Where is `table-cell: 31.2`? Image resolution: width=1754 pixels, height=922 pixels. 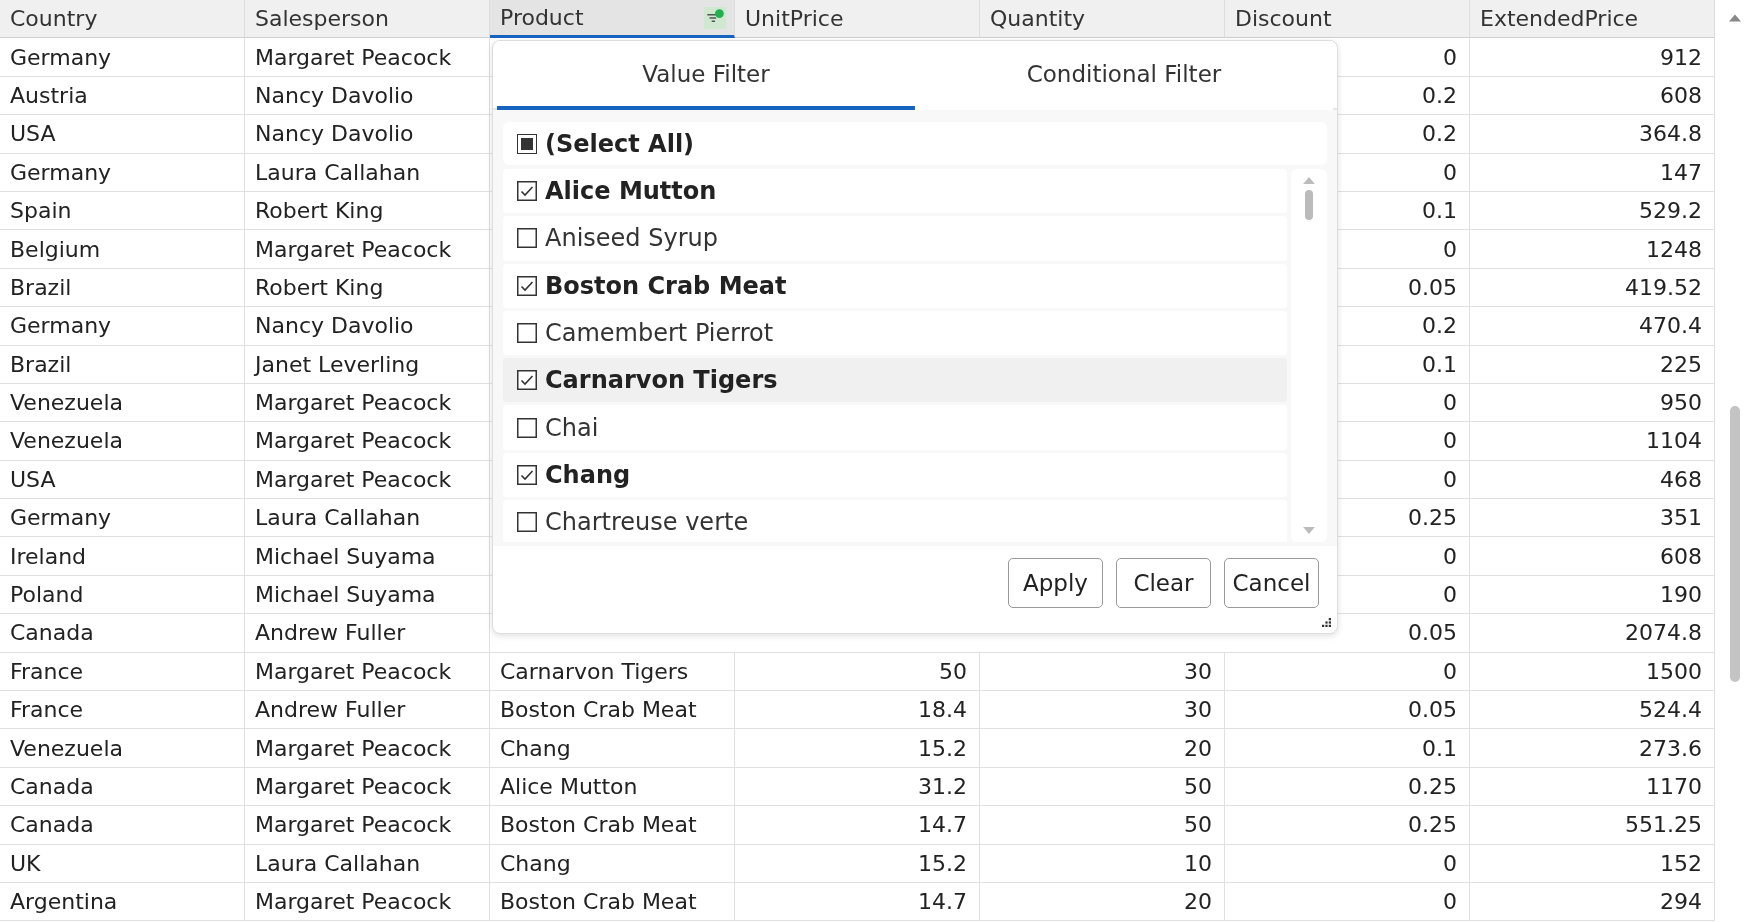
table-cell: 31.2 is located at coordinates (857, 787).